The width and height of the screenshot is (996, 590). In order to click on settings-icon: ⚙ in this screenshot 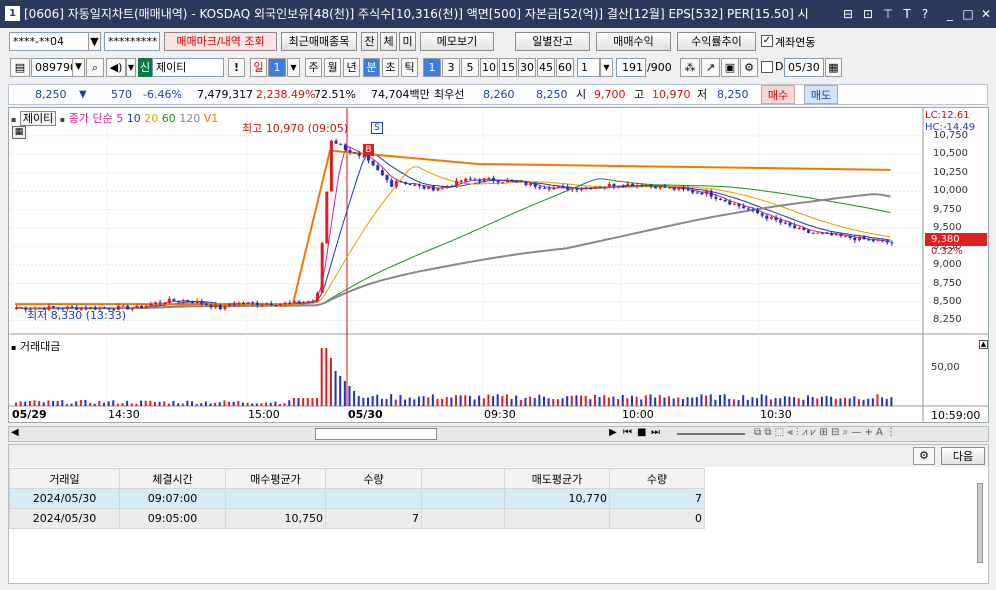, I will do `click(749, 67)`.